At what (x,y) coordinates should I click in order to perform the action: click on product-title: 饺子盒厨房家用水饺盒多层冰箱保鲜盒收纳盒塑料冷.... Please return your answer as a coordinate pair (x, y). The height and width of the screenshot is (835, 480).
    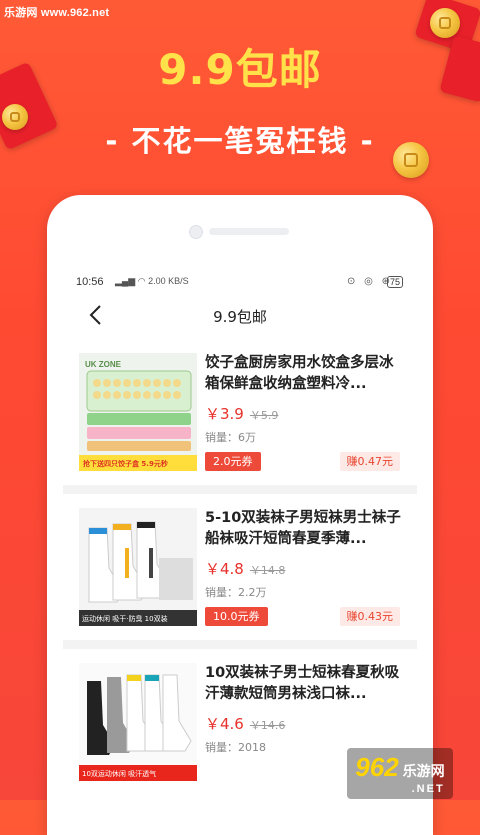
    Looking at the image, I should click on (303, 374).